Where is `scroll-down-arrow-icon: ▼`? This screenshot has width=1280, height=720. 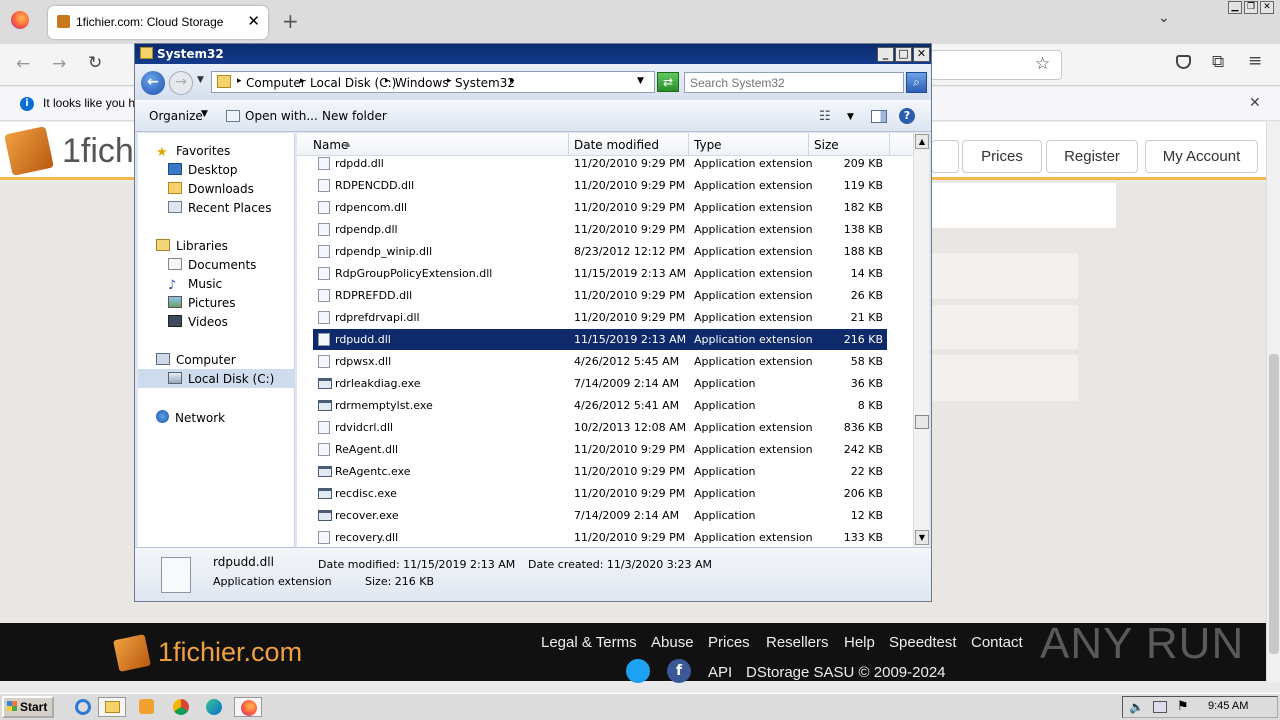
scroll-down-arrow-icon: ▼ is located at coordinates (922, 537).